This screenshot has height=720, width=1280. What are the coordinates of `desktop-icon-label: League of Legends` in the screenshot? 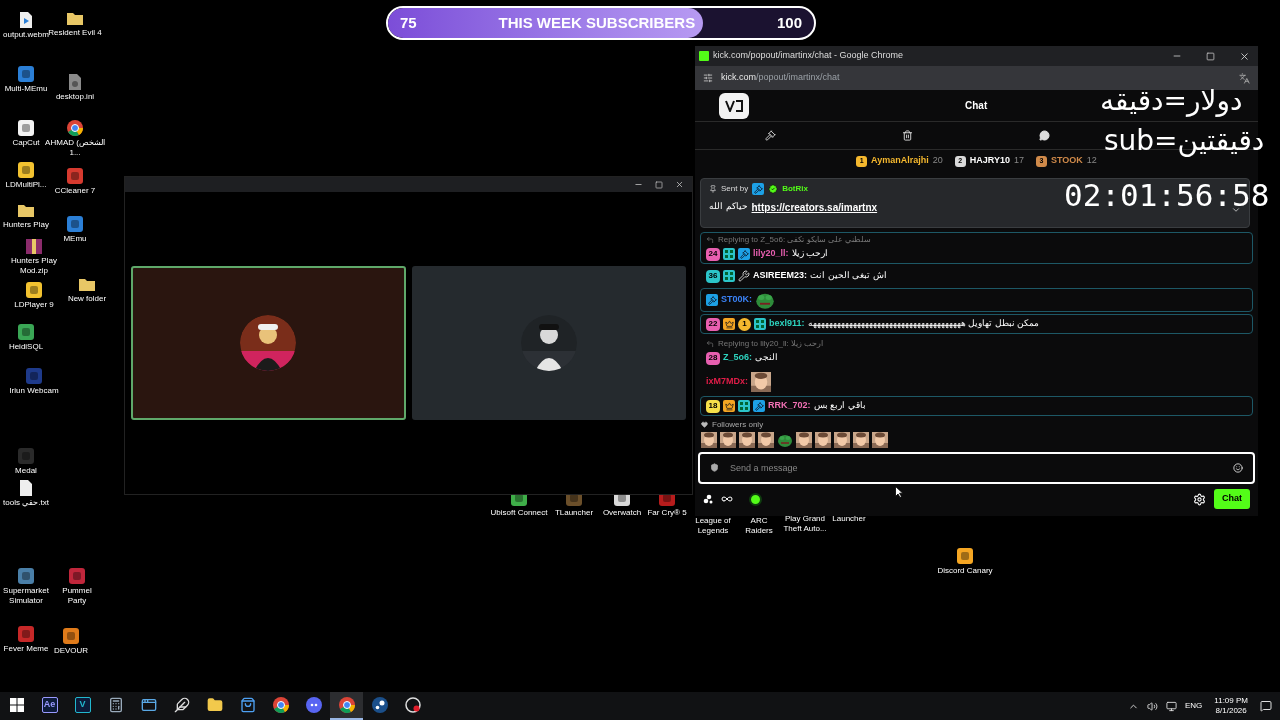 It's located at (713, 526).